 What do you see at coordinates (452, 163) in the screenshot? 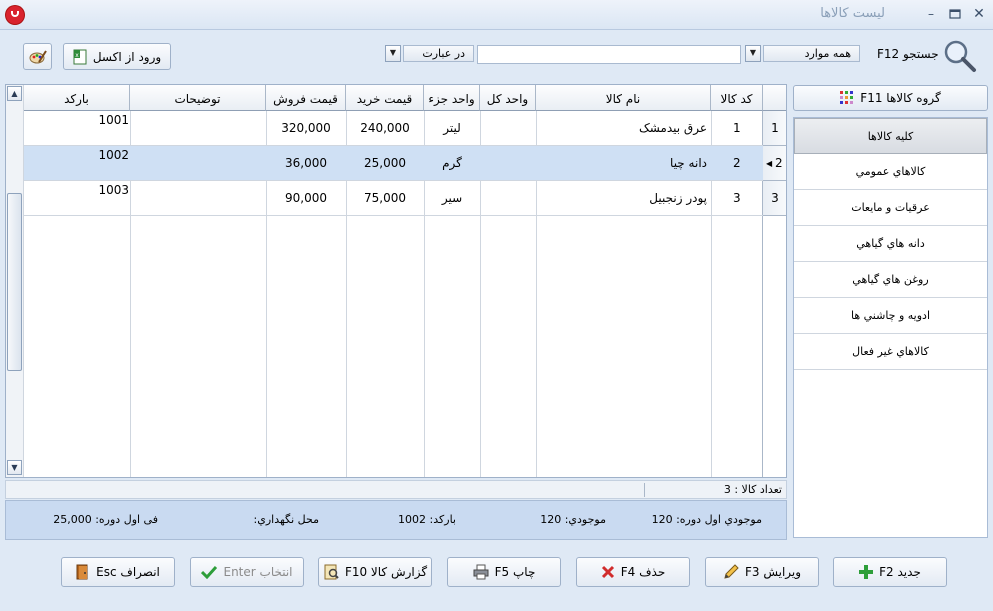
I see `cell-unit-part: گرم` at bounding box center [452, 163].